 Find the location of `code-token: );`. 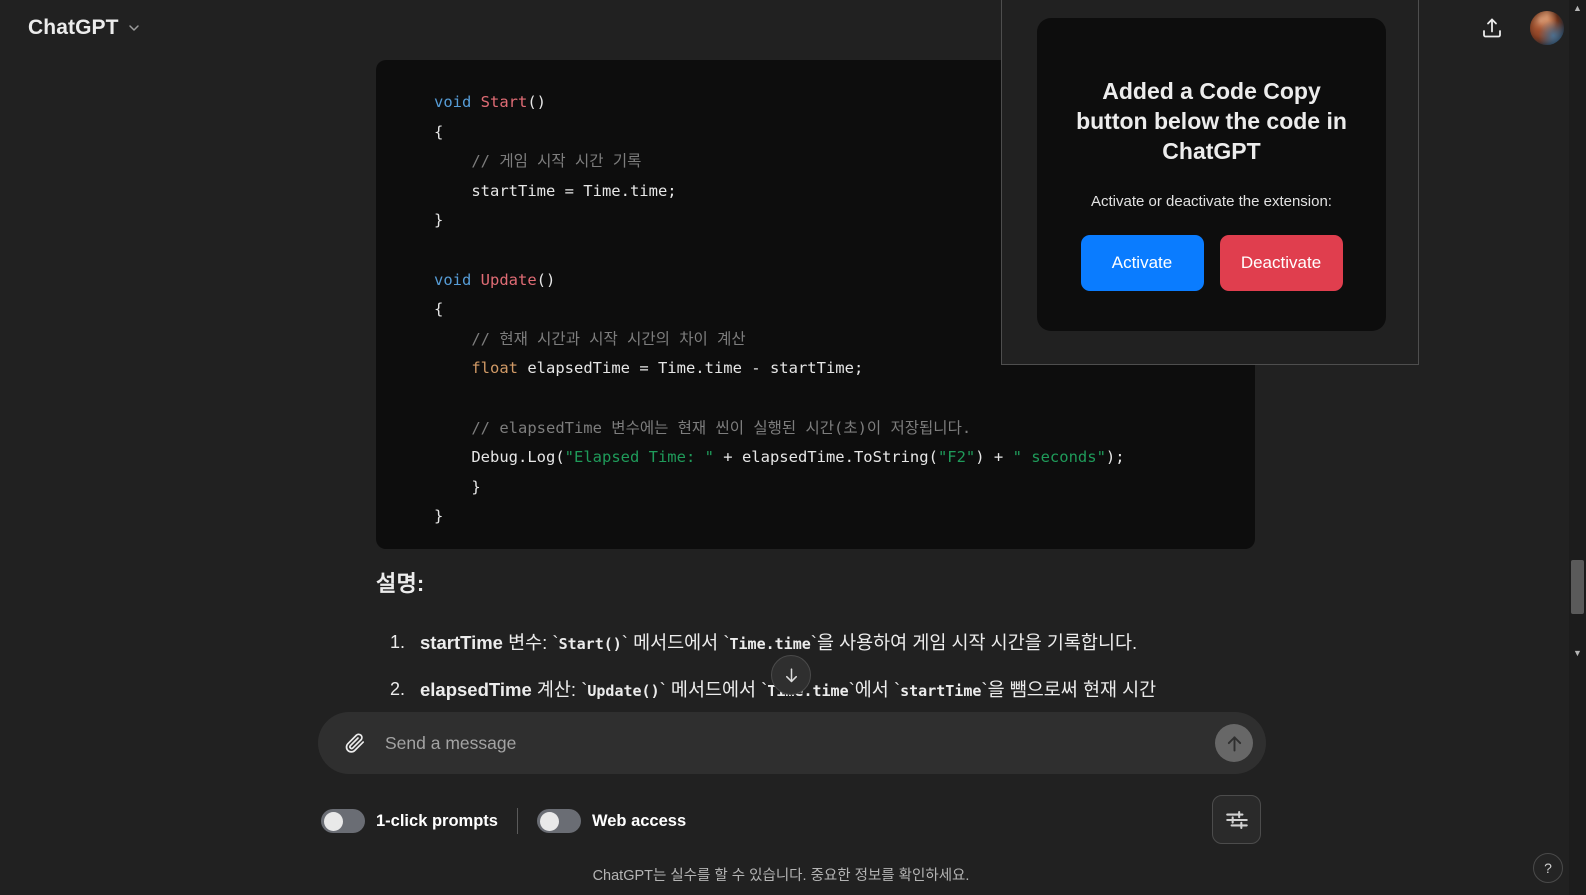

code-token: ); is located at coordinates (1115, 457).